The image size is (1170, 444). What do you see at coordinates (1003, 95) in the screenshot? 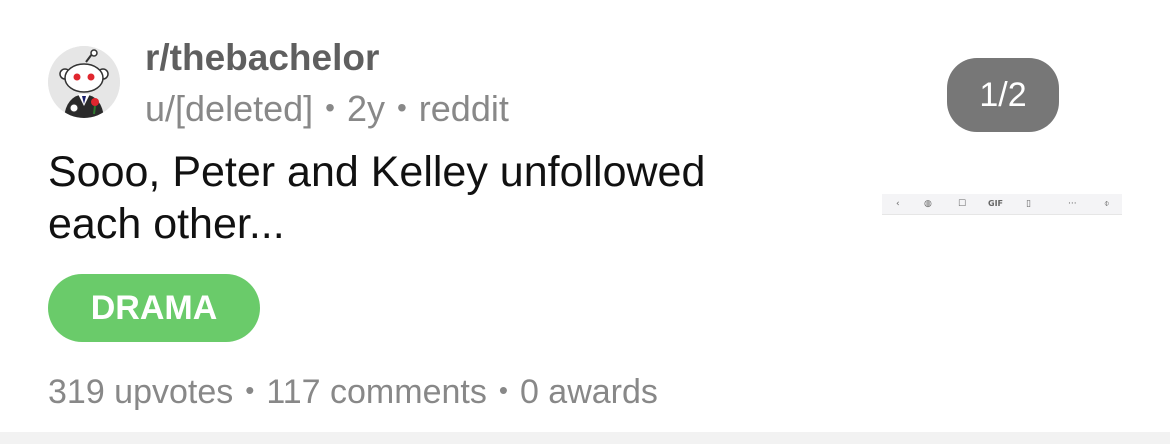
I see `media-page-indicator: 1/2` at bounding box center [1003, 95].